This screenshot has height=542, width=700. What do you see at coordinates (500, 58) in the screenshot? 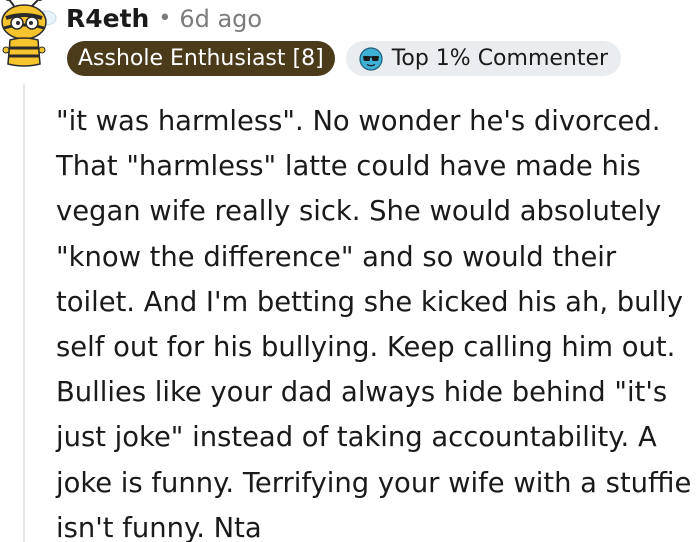
I see `achievement-flair-label: Top 1% Commenter` at bounding box center [500, 58].